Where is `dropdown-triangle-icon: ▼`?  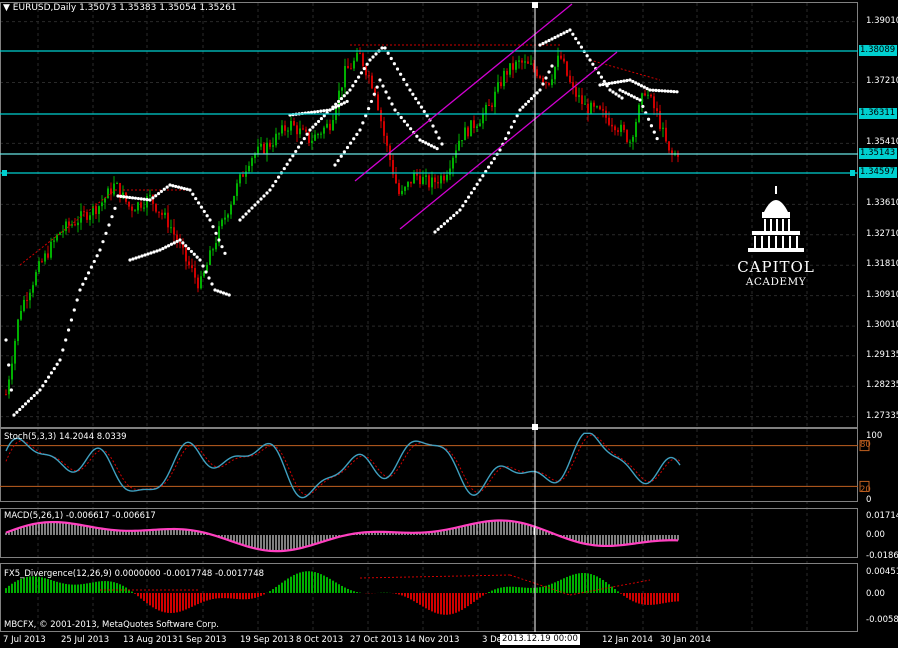 dropdown-triangle-icon: ▼ is located at coordinates (6, 8).